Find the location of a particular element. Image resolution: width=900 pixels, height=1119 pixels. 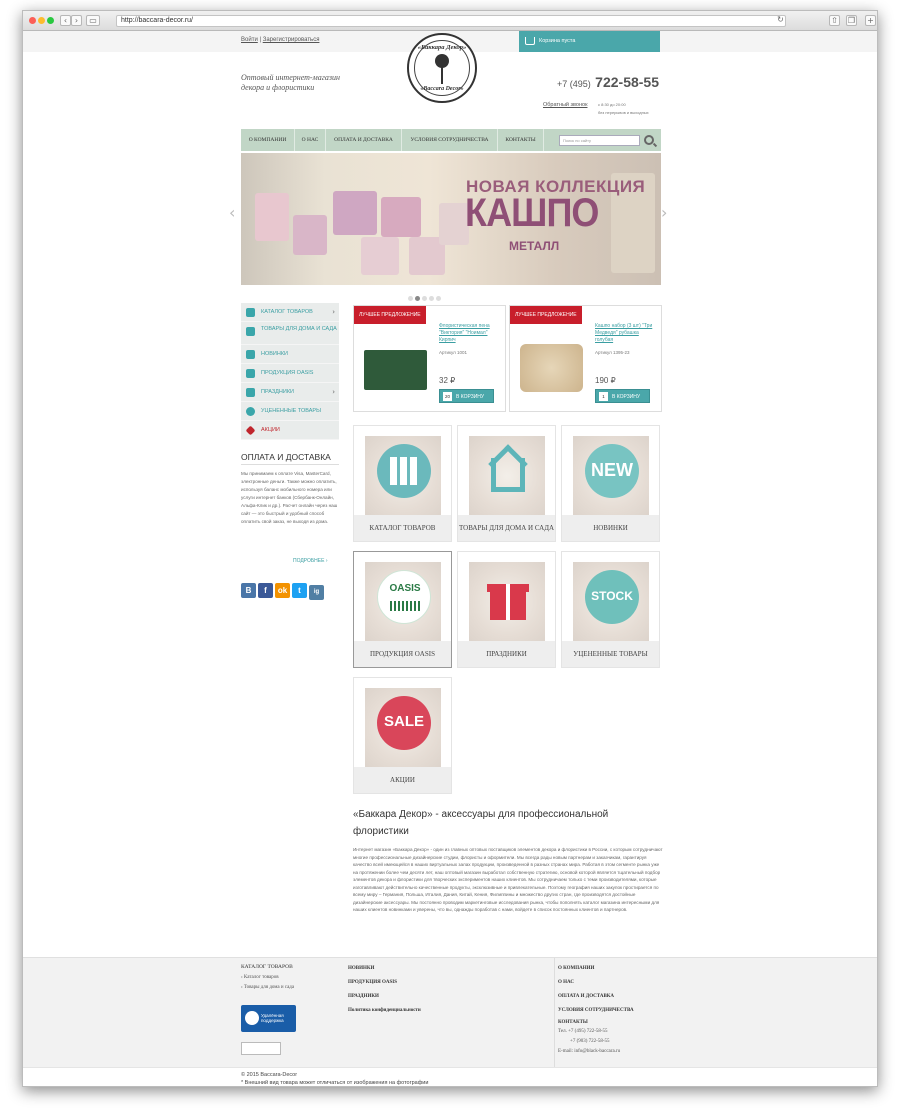

tile-image is located at coordinates (507, 602).